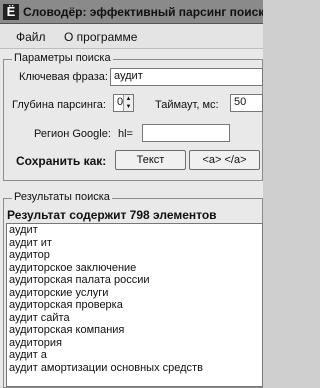 Image resolution: width=320 pixels, height=388 pixels. What do you see at coordinates (134, 268) in the screenshot?
I see `list-item: аудиторское заключение` at bounding box center [134, 268].